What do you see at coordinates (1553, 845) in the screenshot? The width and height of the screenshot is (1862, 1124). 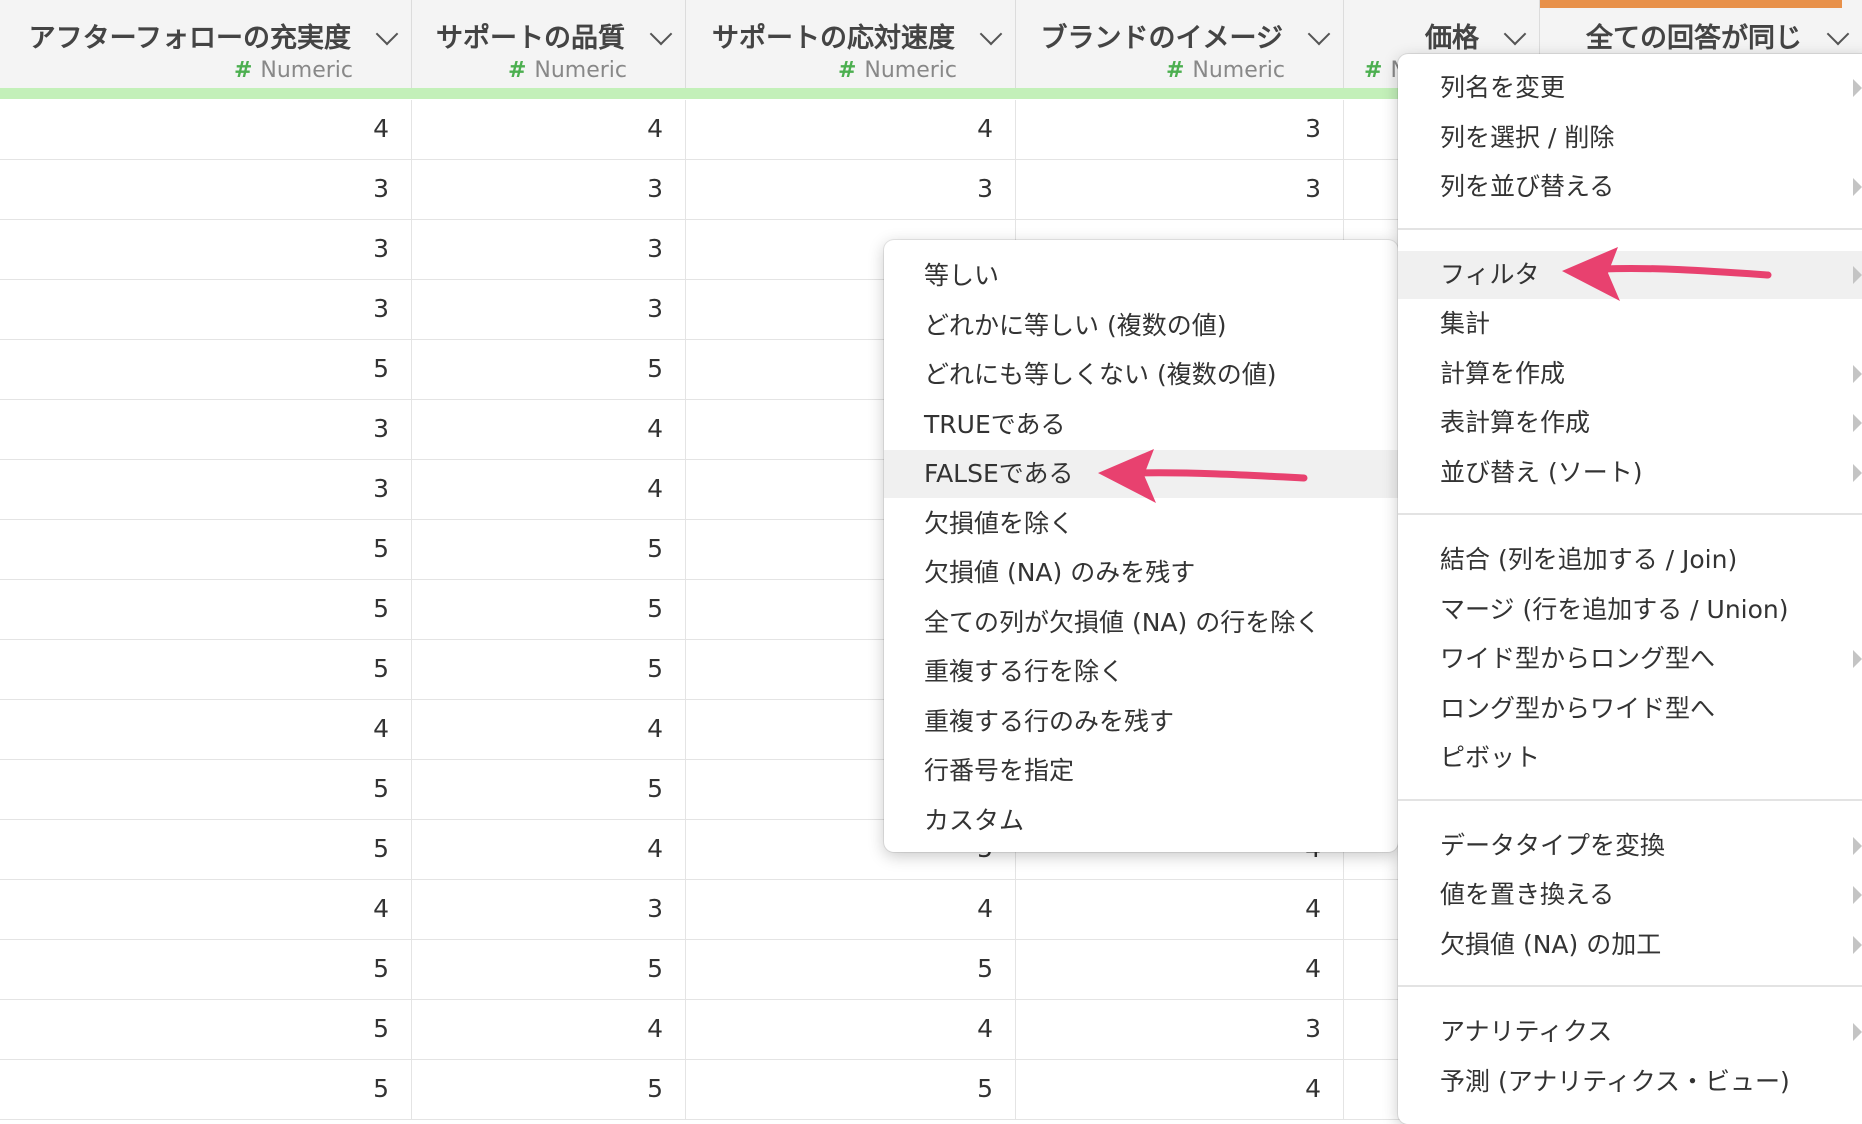 I see `menu-item-label: データタイプを変換` at bounding box center [1553, 845].